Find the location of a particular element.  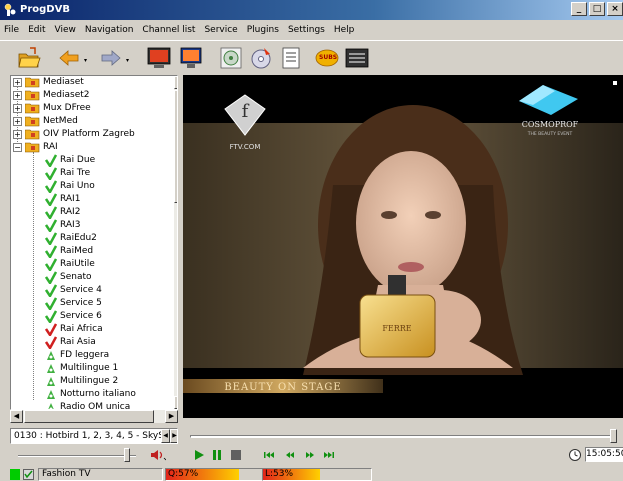

menu-channel-list: Channel list is located at coordinates (168, 30).